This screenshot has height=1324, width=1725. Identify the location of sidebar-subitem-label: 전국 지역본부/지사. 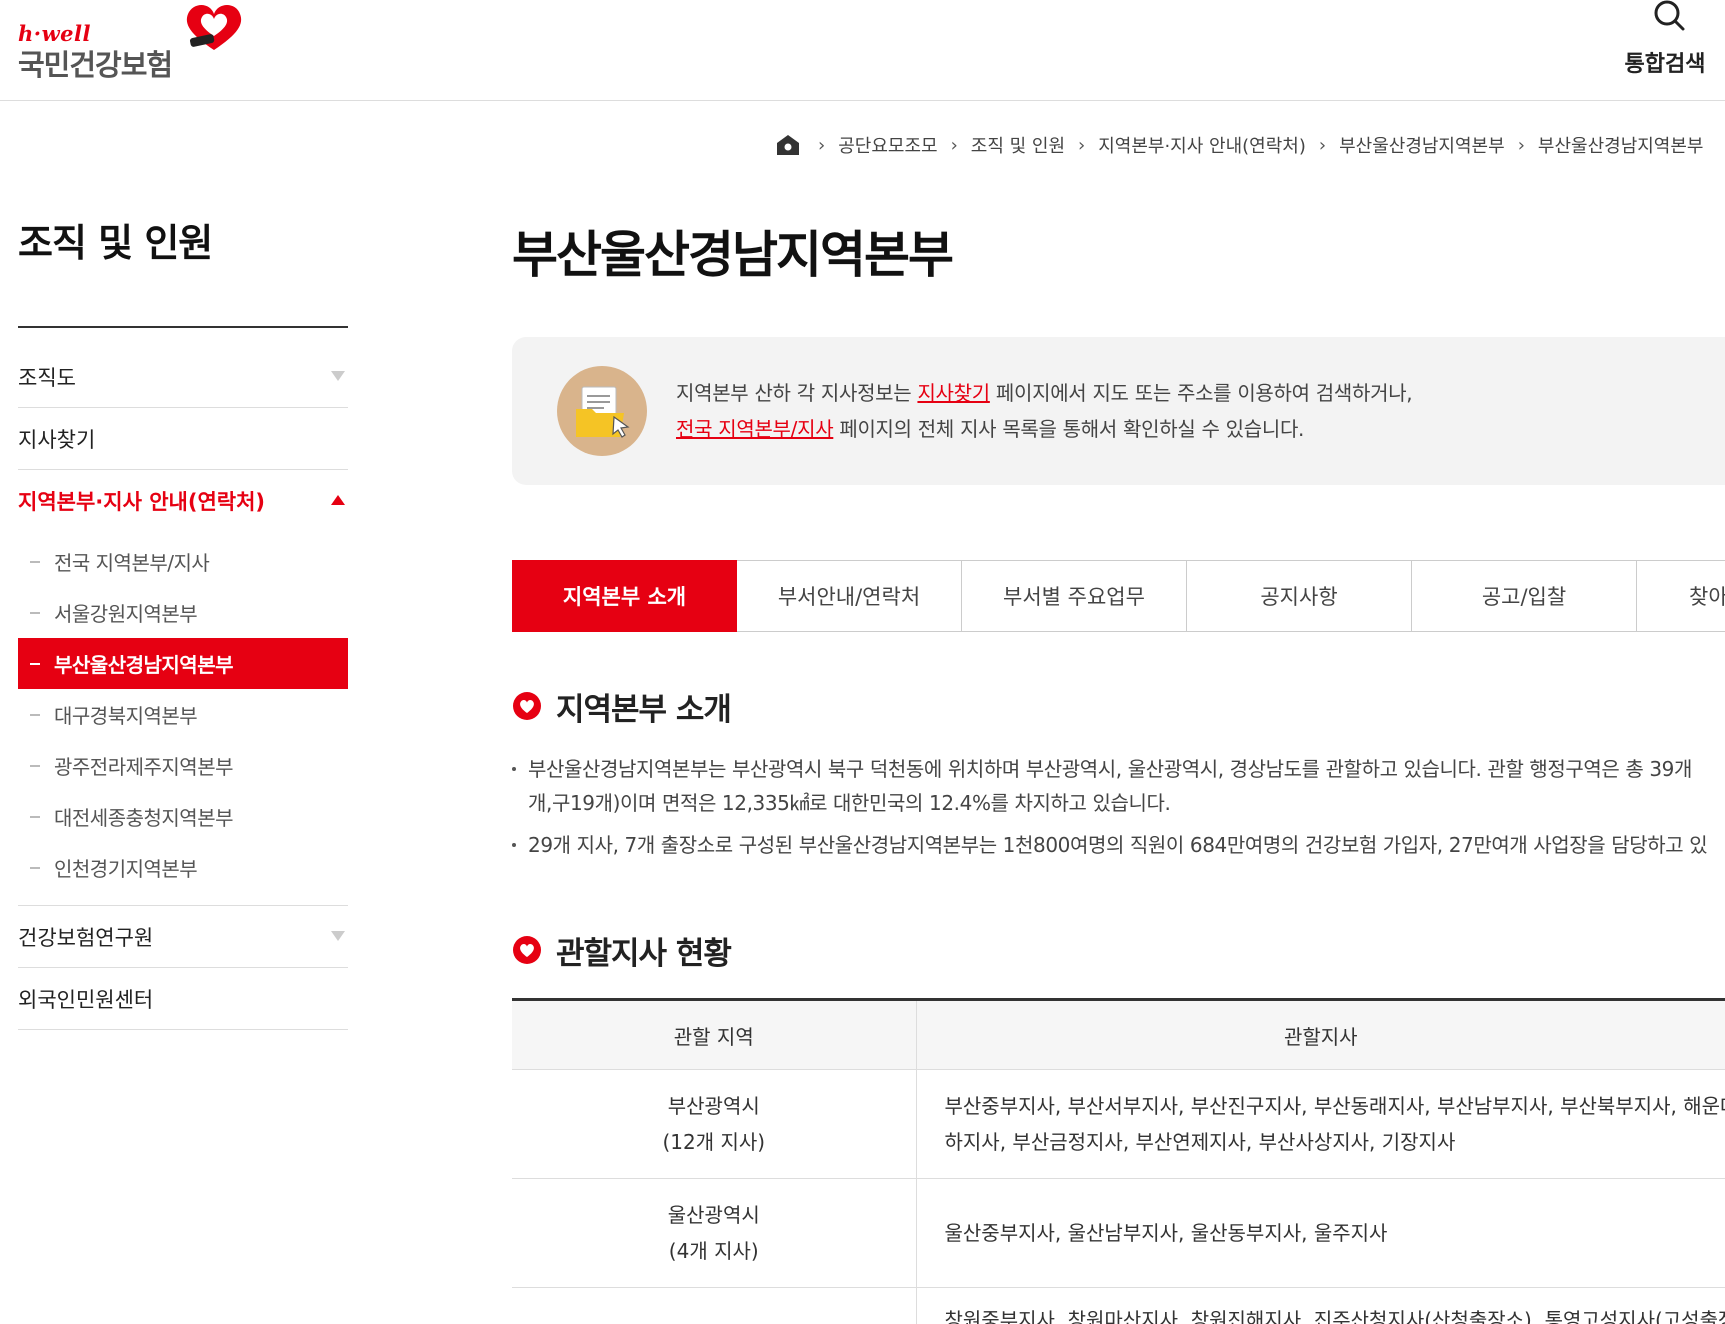
(132, 563).